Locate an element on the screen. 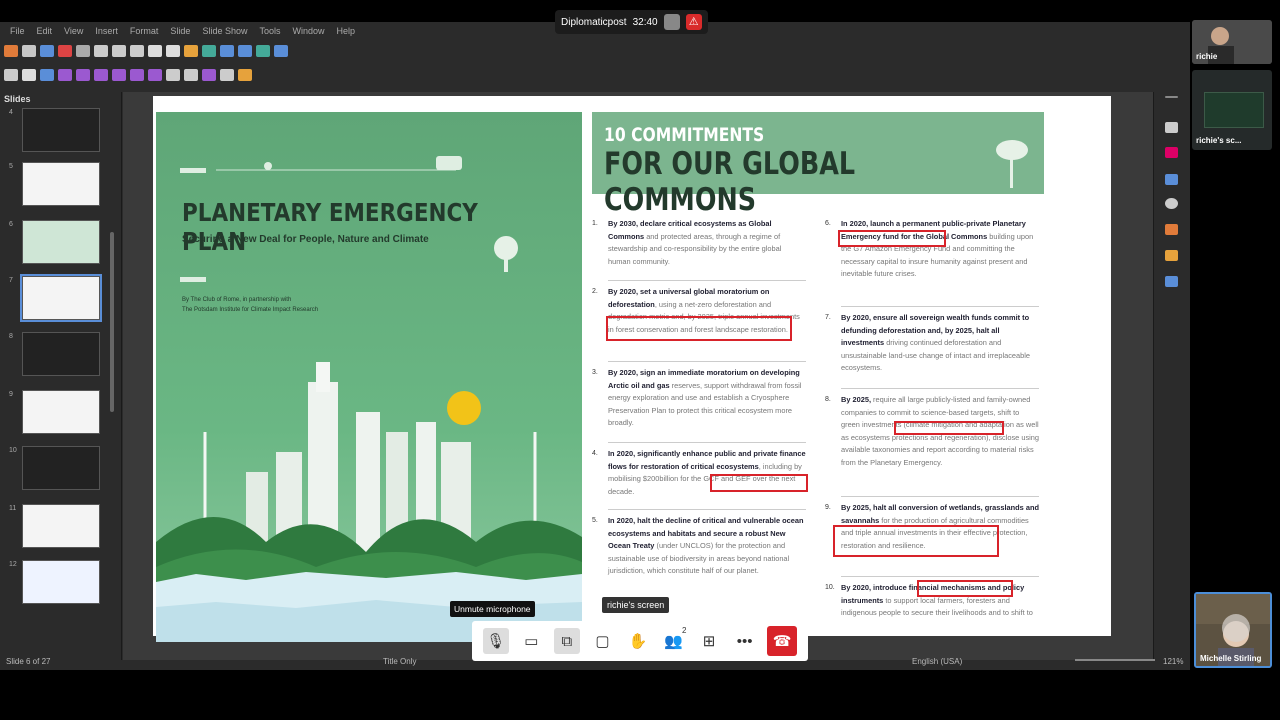 Image resolution: width=1280 pixels, height=720 pixels. chat-icon: ▢ is located at coordinates (602, 641).